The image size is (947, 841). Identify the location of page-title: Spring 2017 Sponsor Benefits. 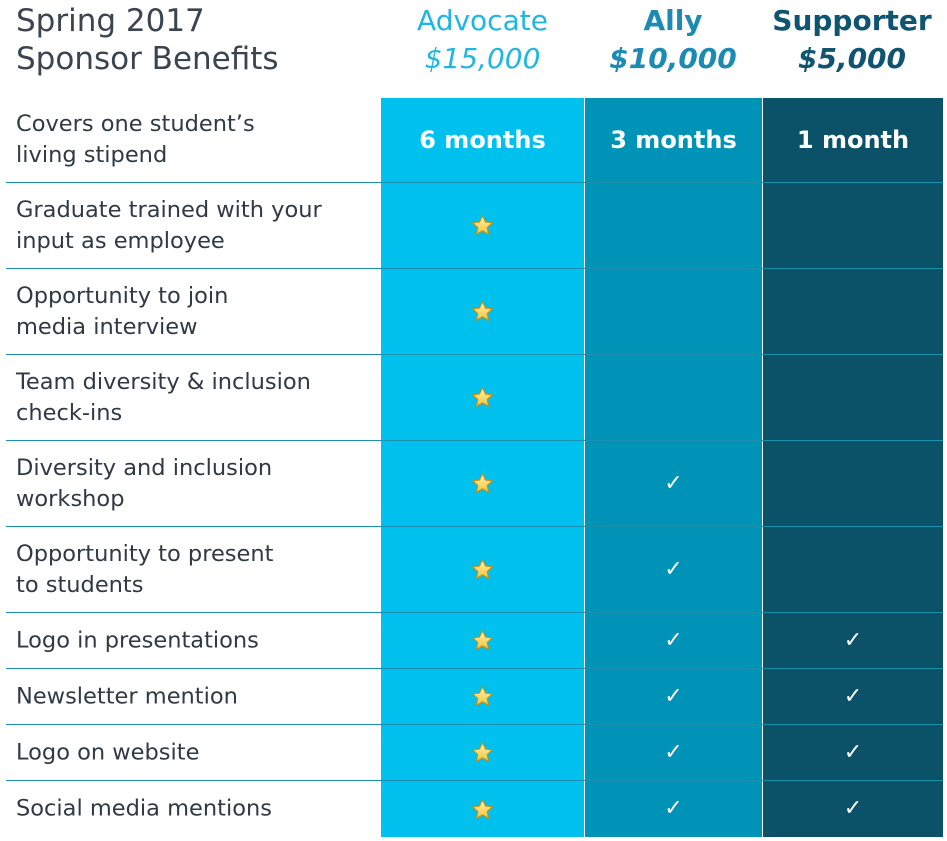
(147, 40).